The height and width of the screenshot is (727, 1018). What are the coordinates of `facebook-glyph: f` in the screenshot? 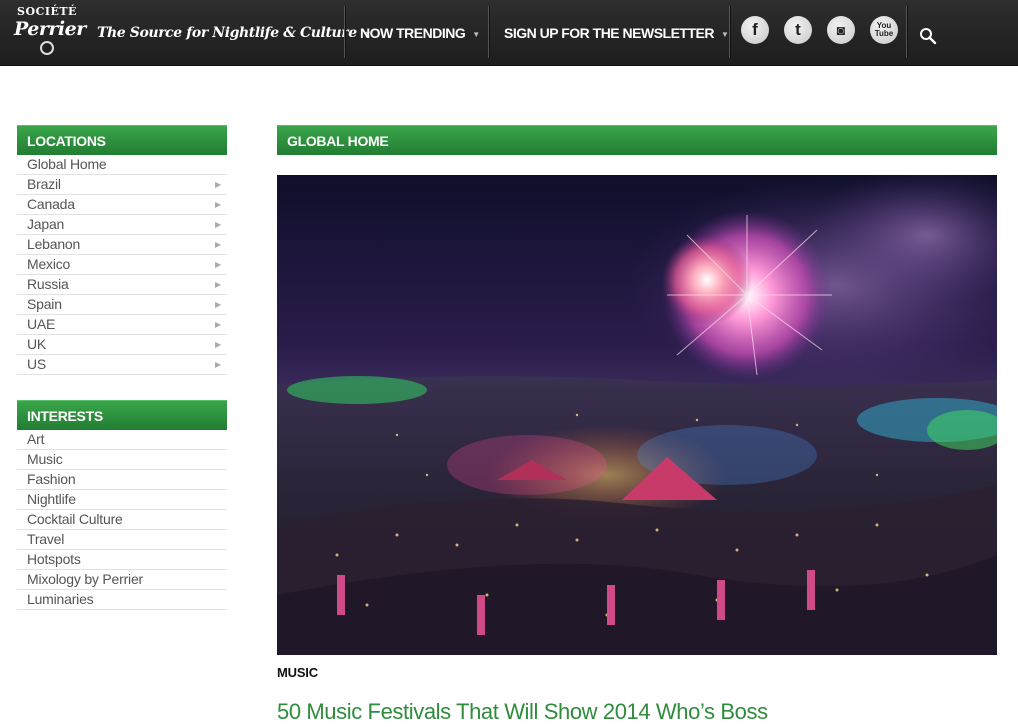 It's located at (755, 29).